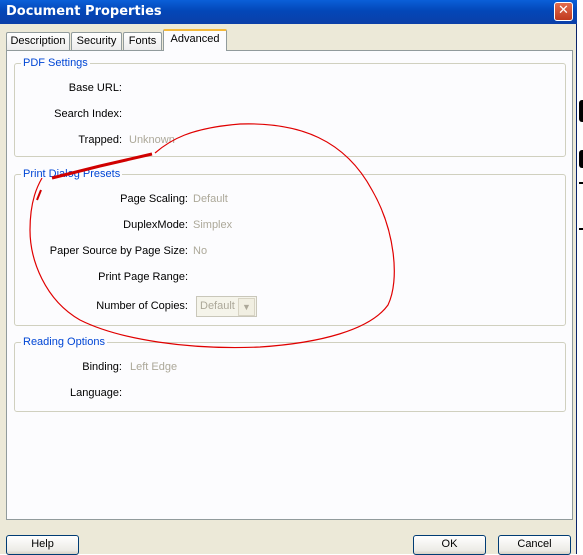 The width and height of the screenshot is (583, 555). Describe the element at coordinates (246, 307) in the screenshot. I see `chevron-down-icon: ▼` at that location.